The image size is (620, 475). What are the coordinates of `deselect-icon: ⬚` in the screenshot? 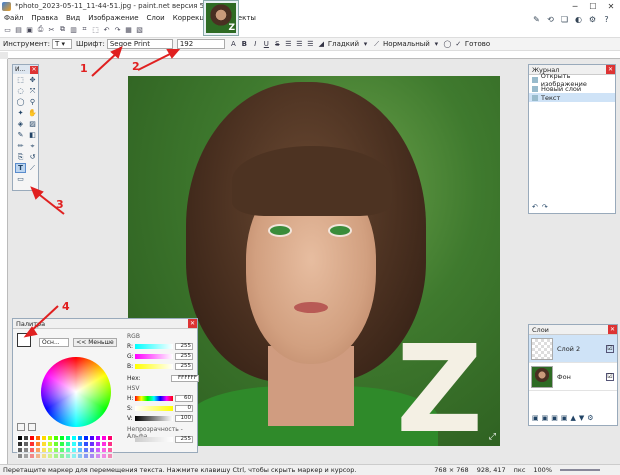 It's located at (95, 29).